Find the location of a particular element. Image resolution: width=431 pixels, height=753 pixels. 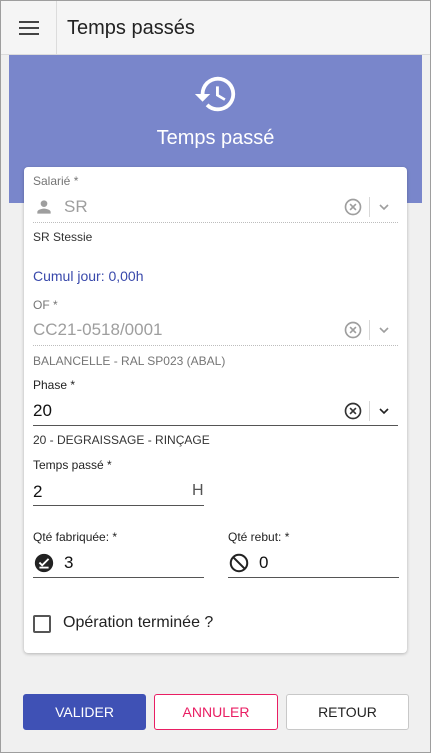

phase-chevron-down-icon is located at coordinates (384, 411).